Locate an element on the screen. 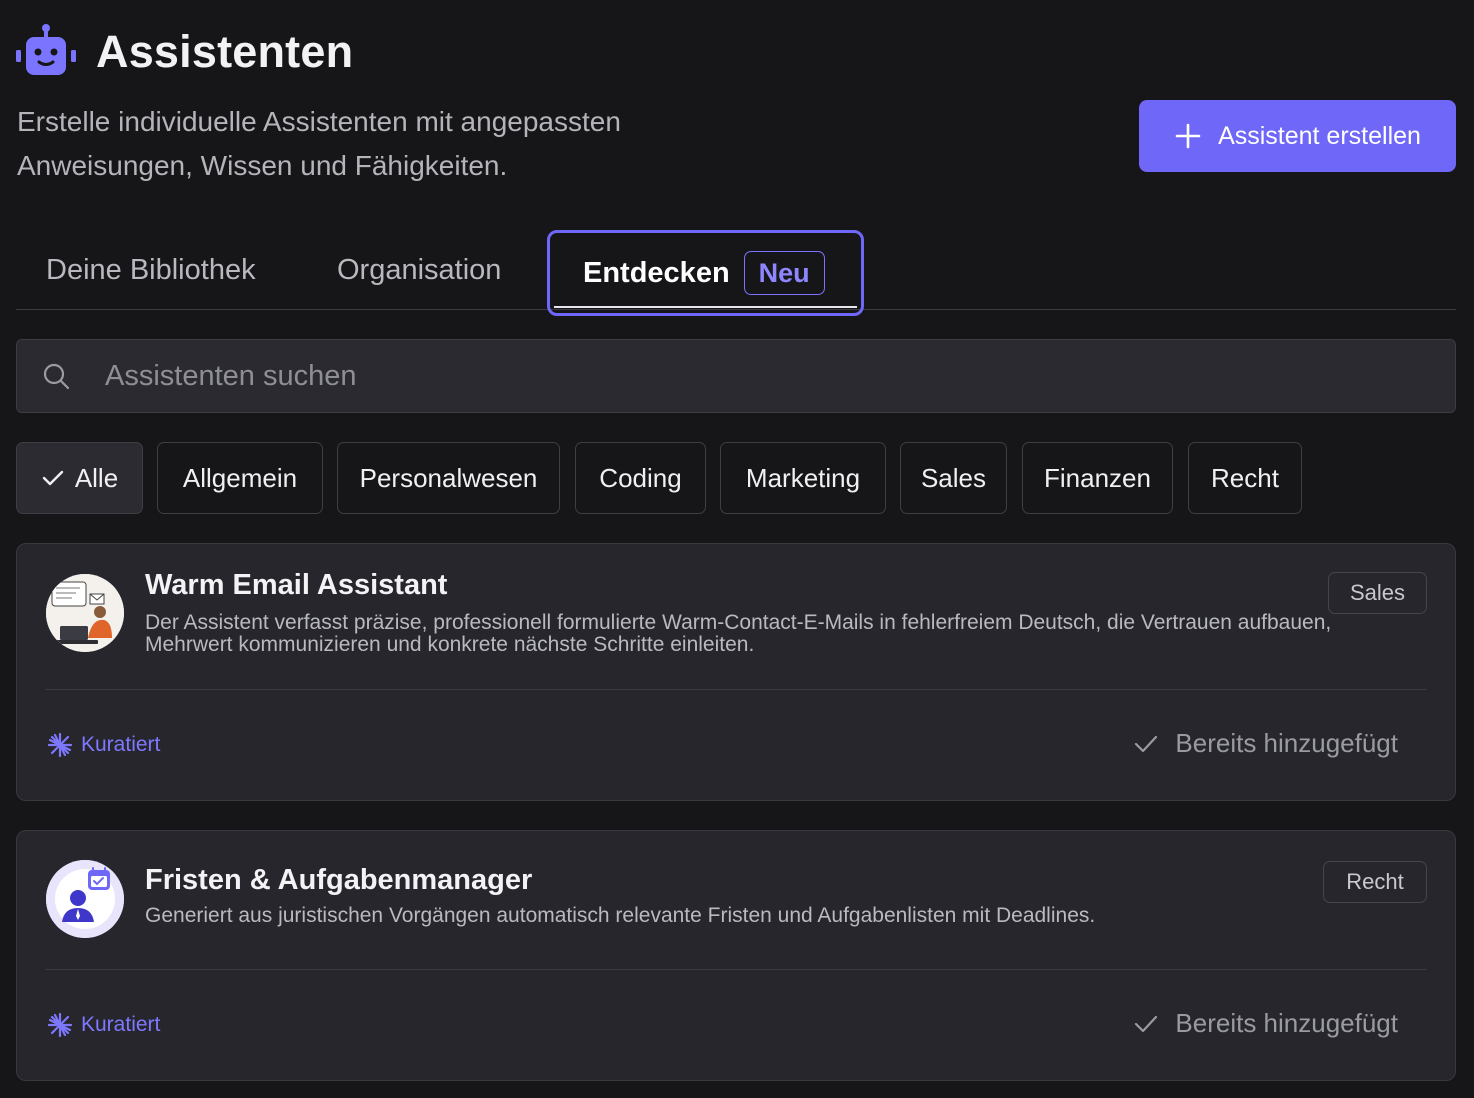 The height and width of the screenshot is (1098, 1474). person-calendar-icon is located at coordinates (85, 899).